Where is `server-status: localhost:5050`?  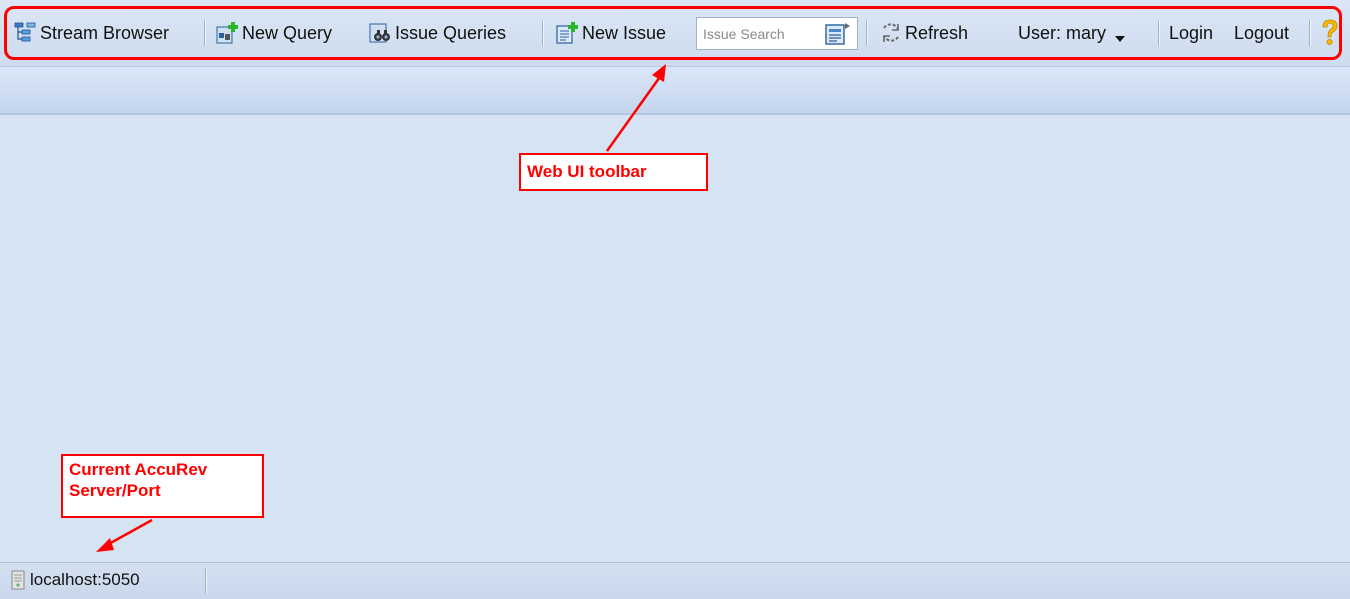 server-status: localhost:5050 is located at coordinates (75, 580).